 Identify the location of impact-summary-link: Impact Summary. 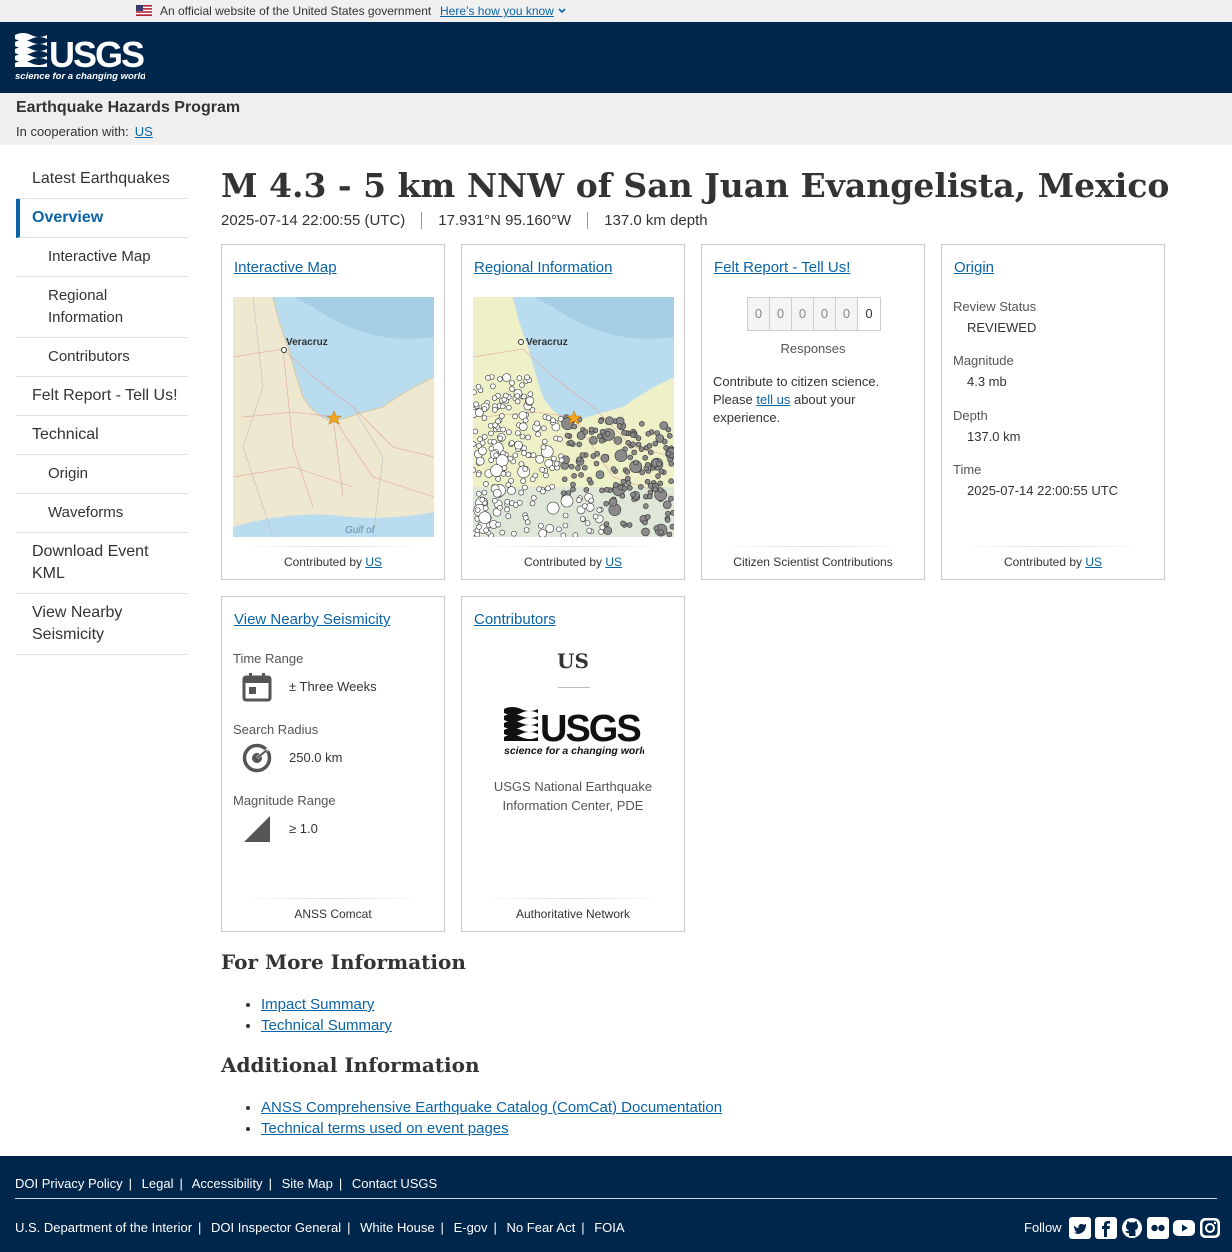
(317, 1004).